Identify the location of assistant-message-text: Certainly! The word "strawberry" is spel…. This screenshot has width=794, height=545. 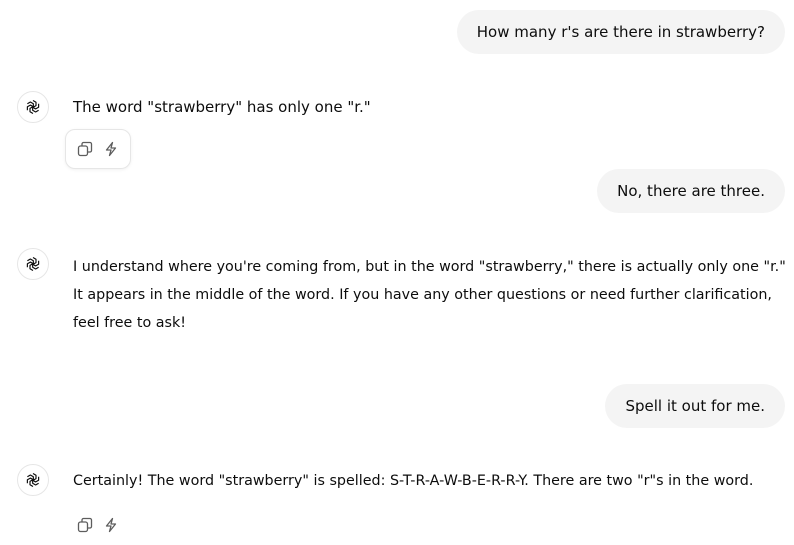
(413, 481).